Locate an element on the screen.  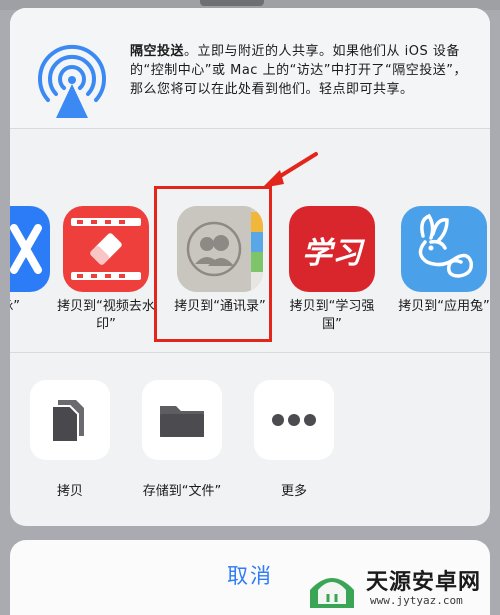
action-label: 拷贝 is located at coordinates (69, 491).